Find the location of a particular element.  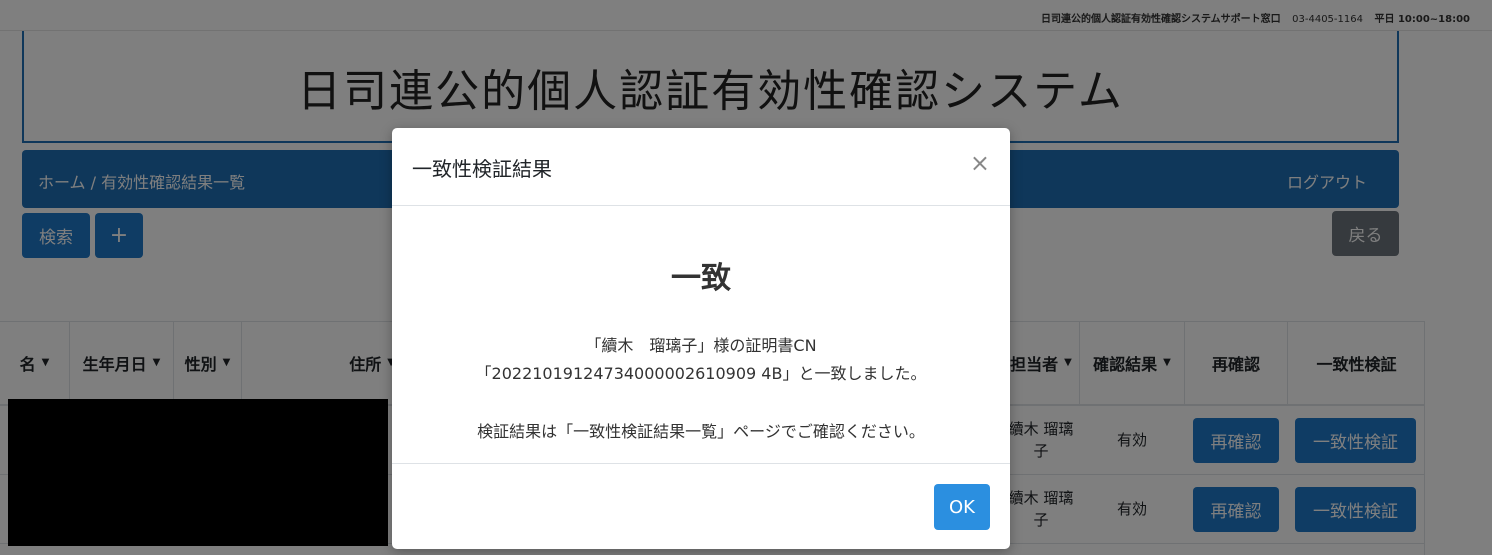

result-message-line2: 「20221019124734000002610909 4B」と一致しました。 is located at coordinates (701, 373).